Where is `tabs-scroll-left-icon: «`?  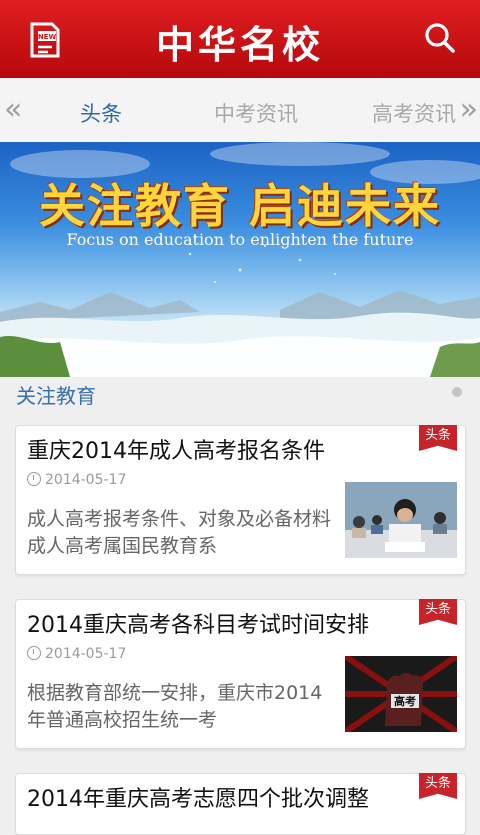 tabs-scroll-left-icon: « is located at coordinates (13, 109).